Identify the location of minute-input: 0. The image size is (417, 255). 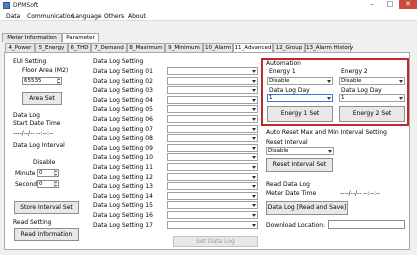
(48, 173).